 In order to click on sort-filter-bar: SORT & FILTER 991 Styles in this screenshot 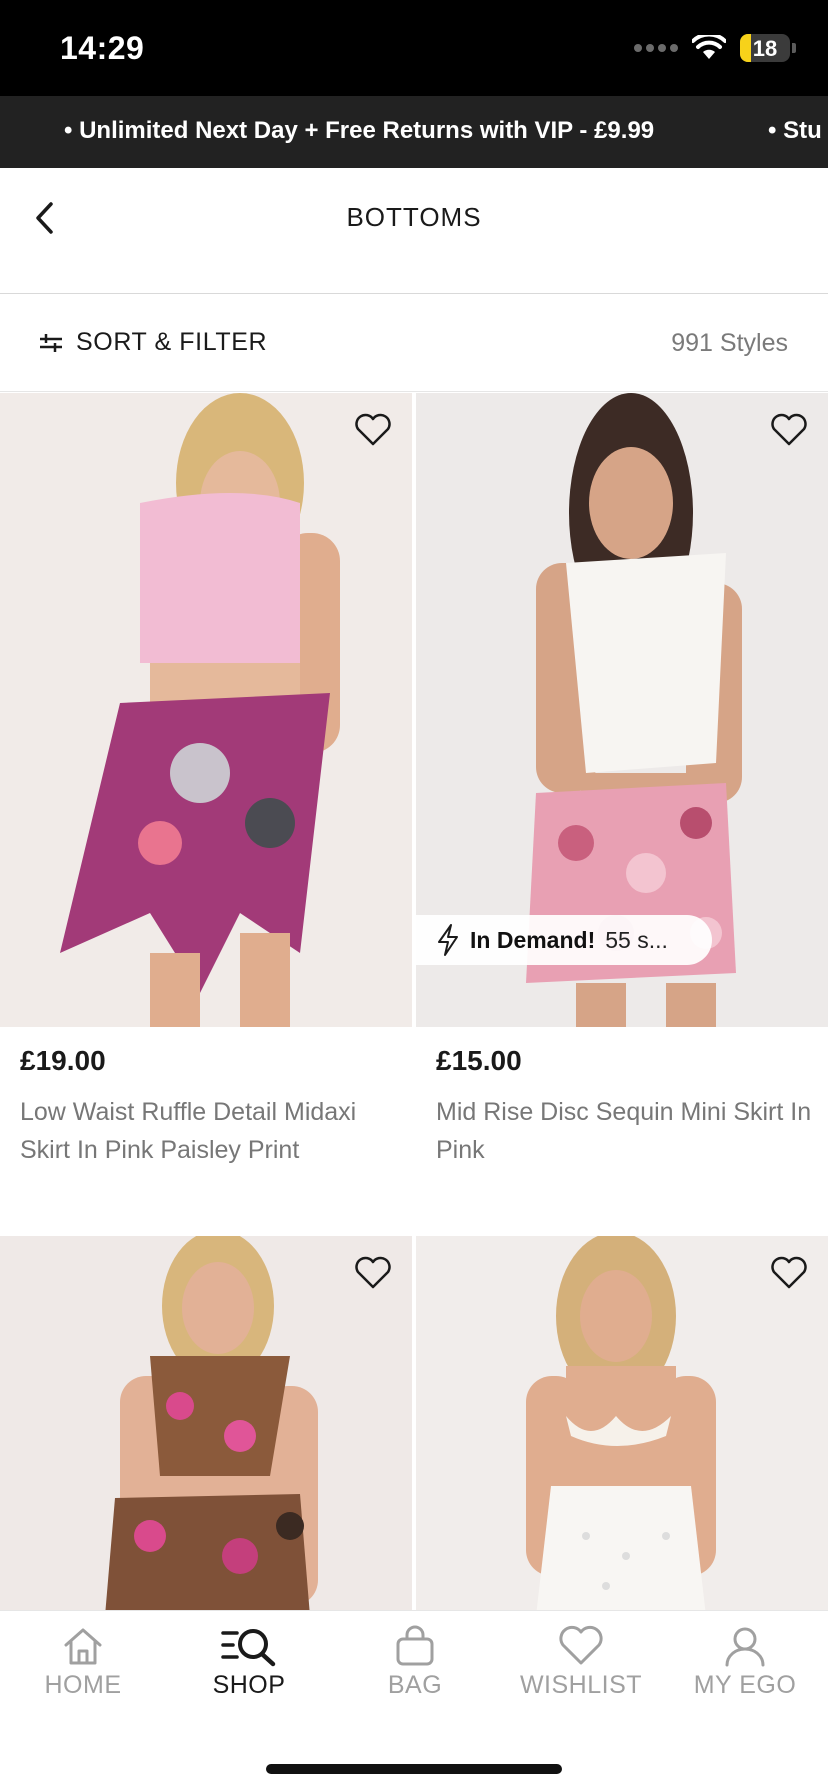, I will do `click(414, 343)`.